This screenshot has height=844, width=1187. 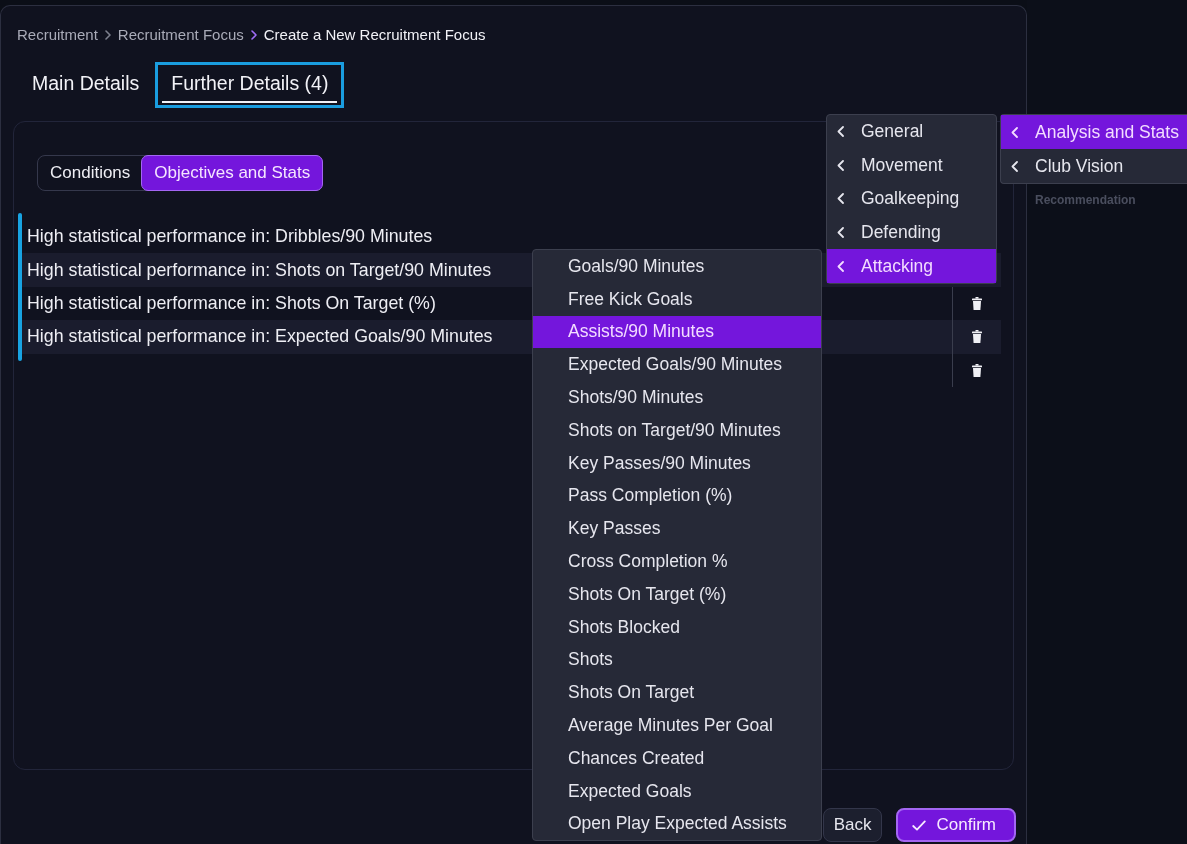 What do you see at coordinates (677, 365) in the screenshot?
I see `menu-item: Expected Goals/90 Minutes` at bounding box center [677, 365].